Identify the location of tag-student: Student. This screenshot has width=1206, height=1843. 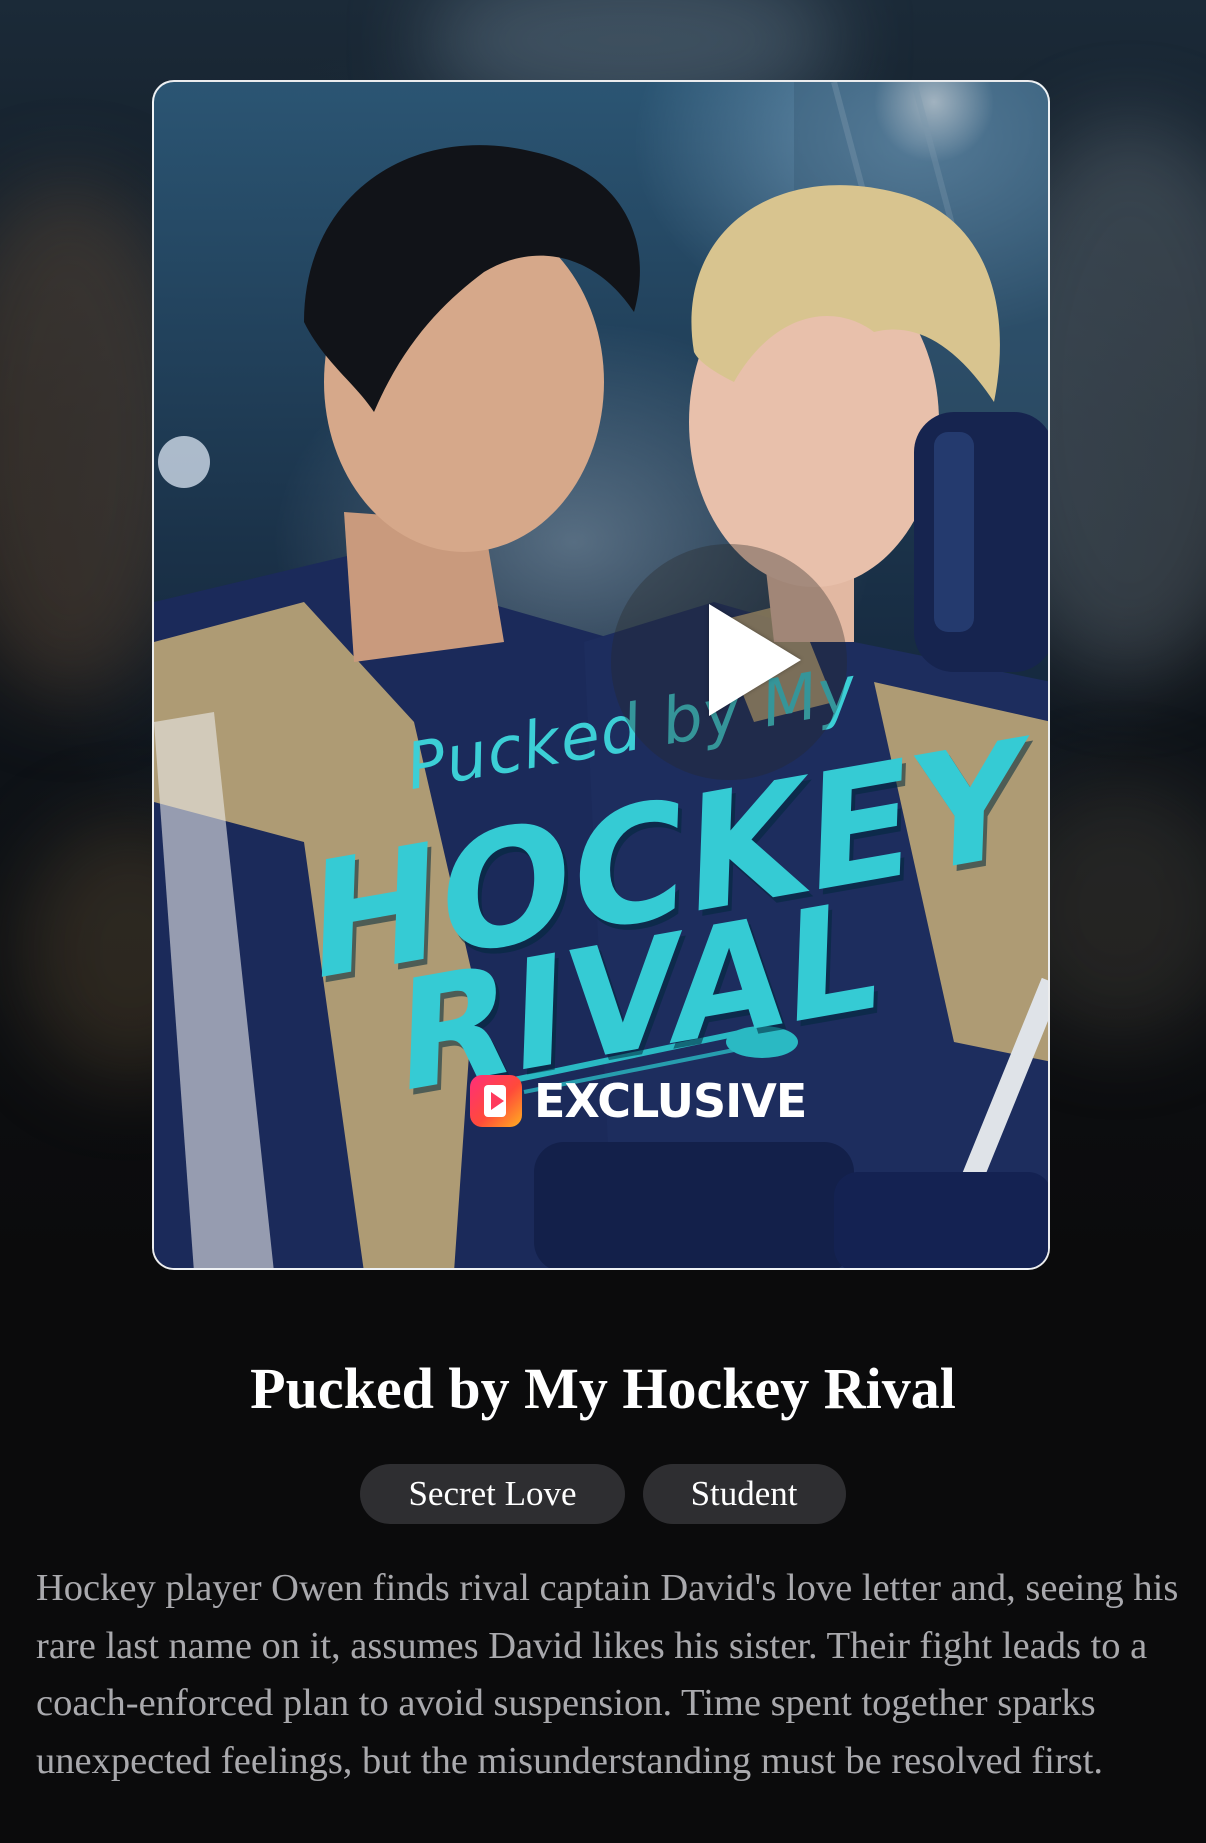
(744, 1494).